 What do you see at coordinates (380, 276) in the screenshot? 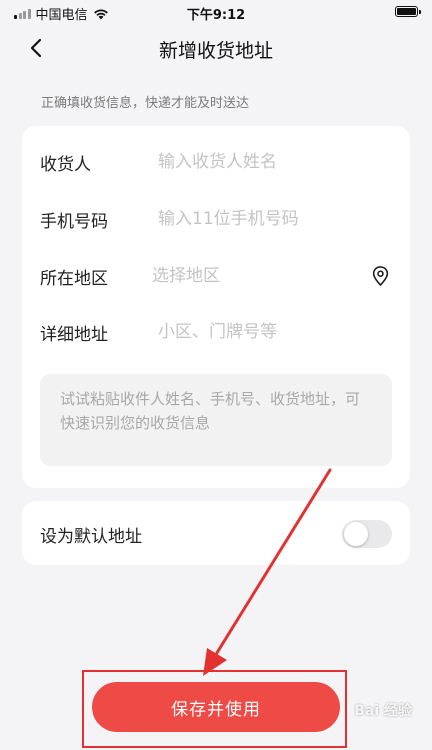
I see `location-pin-icon` at bounding box center [380, 276].